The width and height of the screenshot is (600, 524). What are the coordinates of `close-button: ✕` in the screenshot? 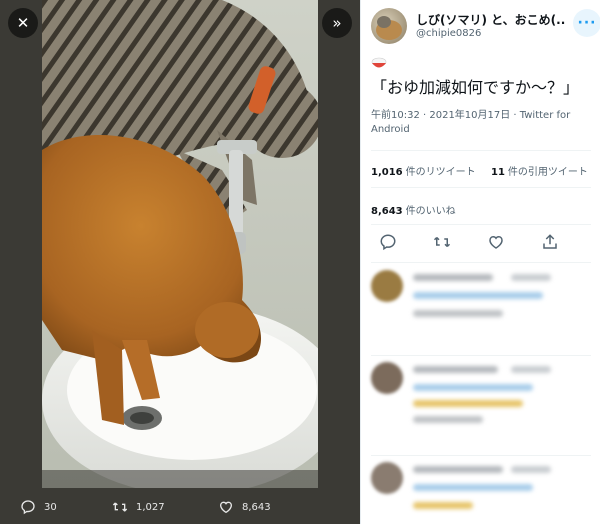 It's located at (23, 23).